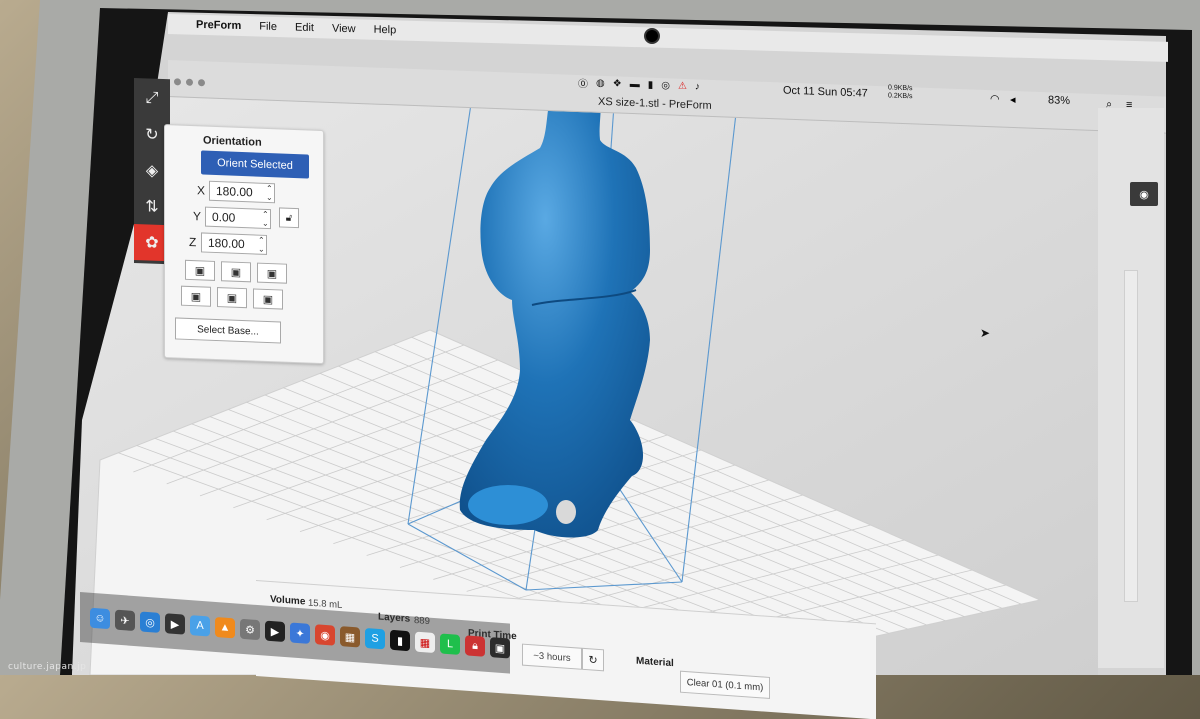 This screenshot has width=1200, height=719. Describe the element at coordinates (655, 103) in the screenshot. I see `window-title: XS size-1.stl - PreForm` at that location.